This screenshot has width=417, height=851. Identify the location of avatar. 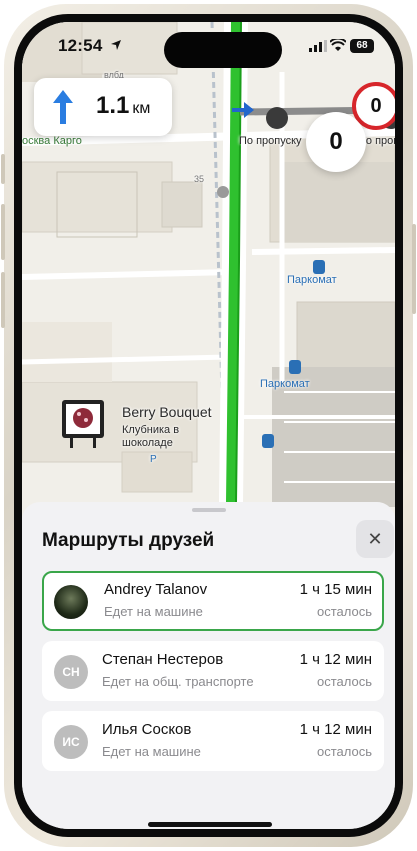
(71, 602).